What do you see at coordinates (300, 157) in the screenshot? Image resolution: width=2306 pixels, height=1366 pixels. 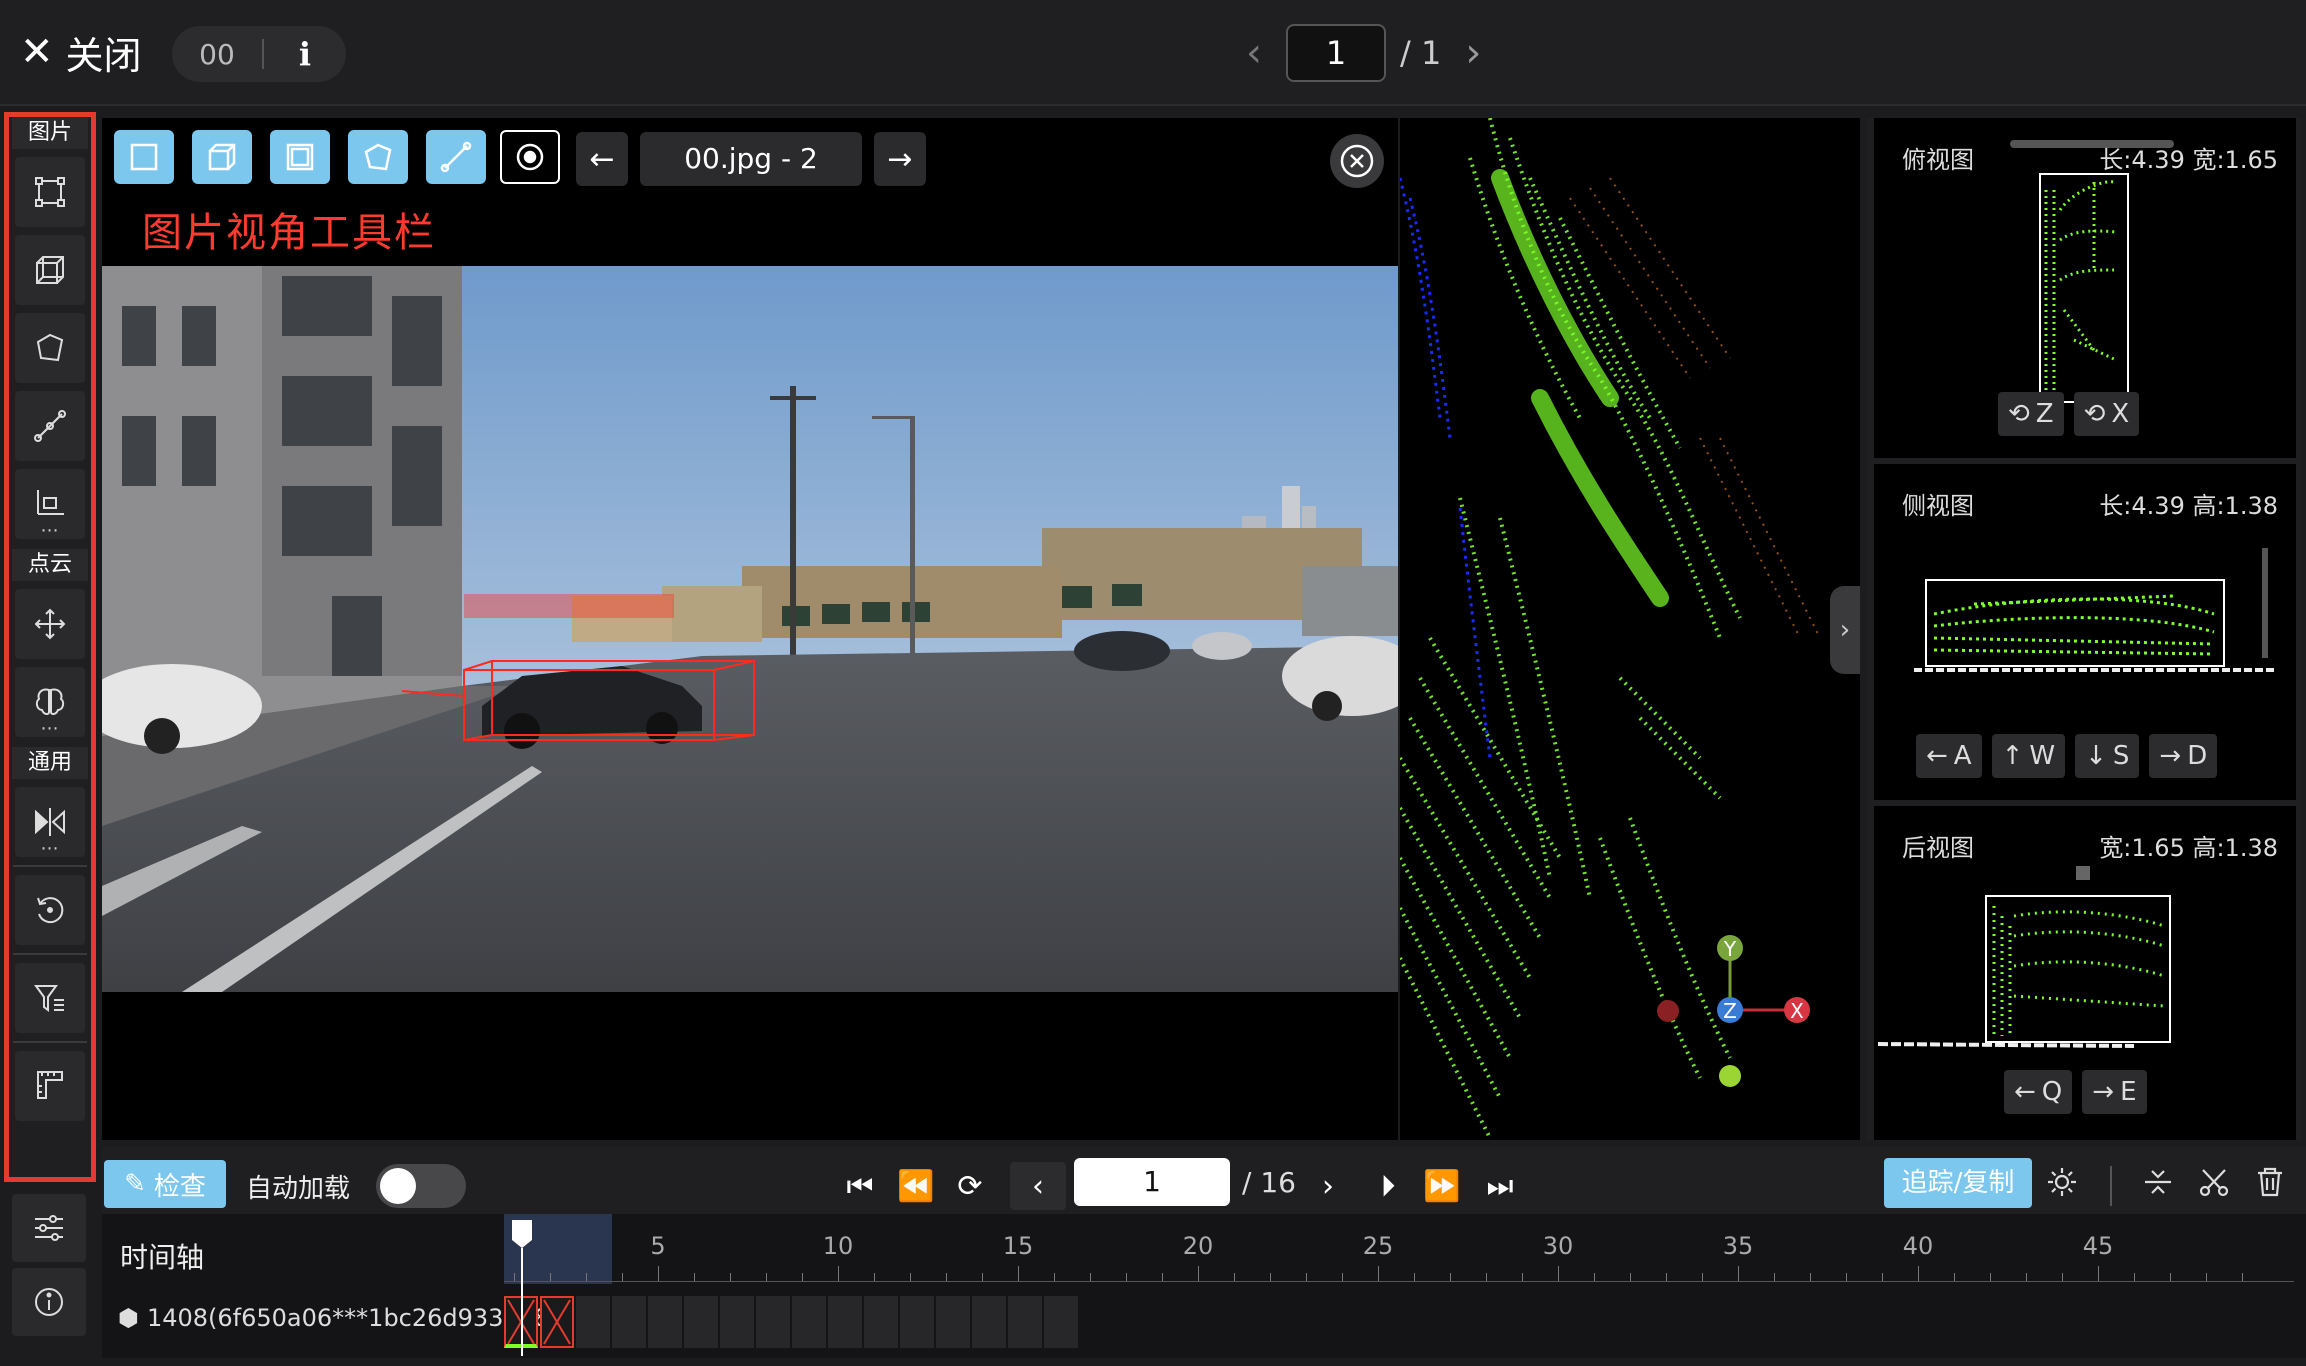 I see `image-box-tool` at bounding box center [300, 157].